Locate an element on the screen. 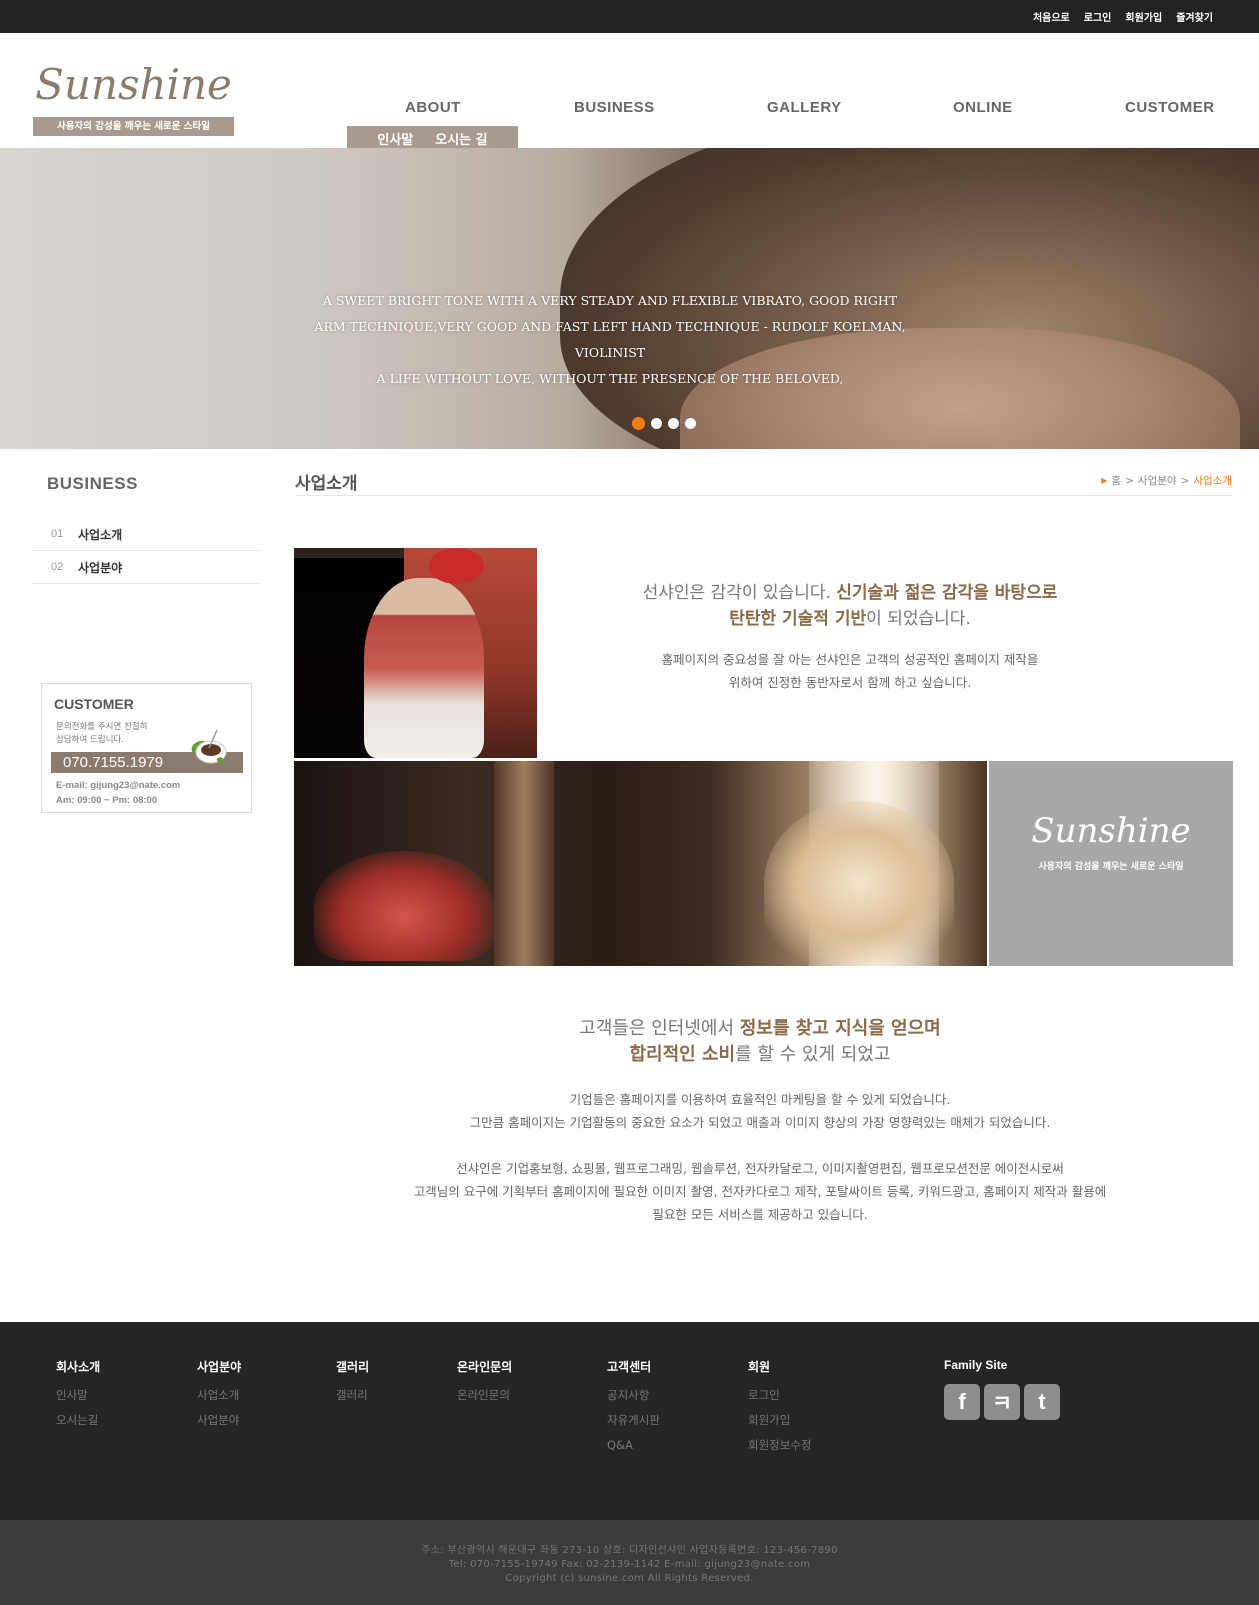  fashion-photo-street is located at coordinates (415, 653).